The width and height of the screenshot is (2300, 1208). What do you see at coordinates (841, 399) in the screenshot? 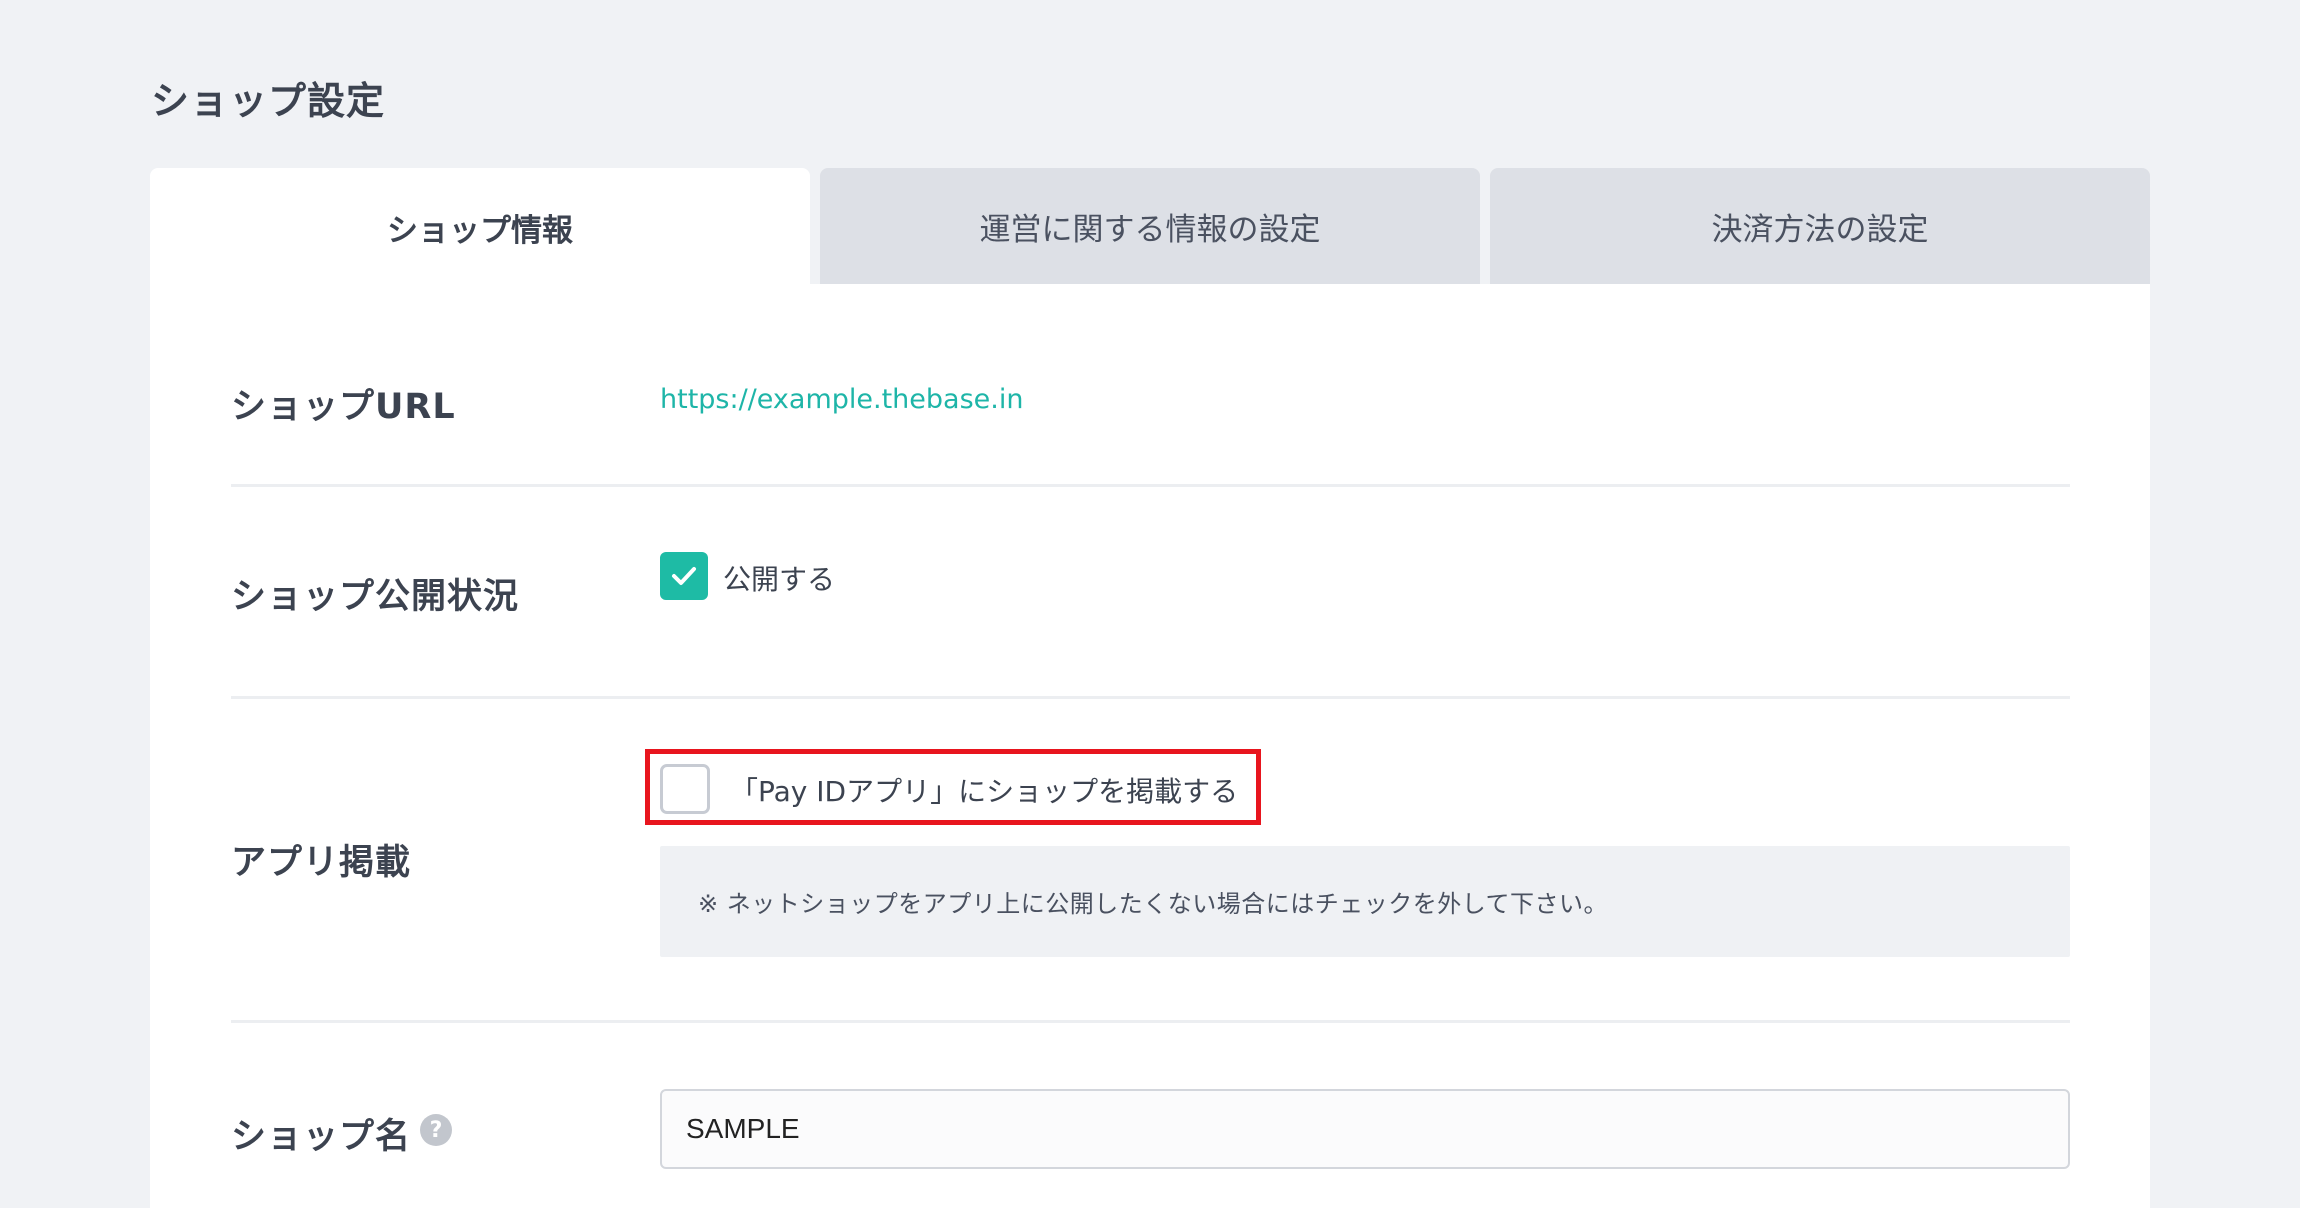
I see `shop-url-link: https://example.thebase.in` at bounding box center [841, 399].